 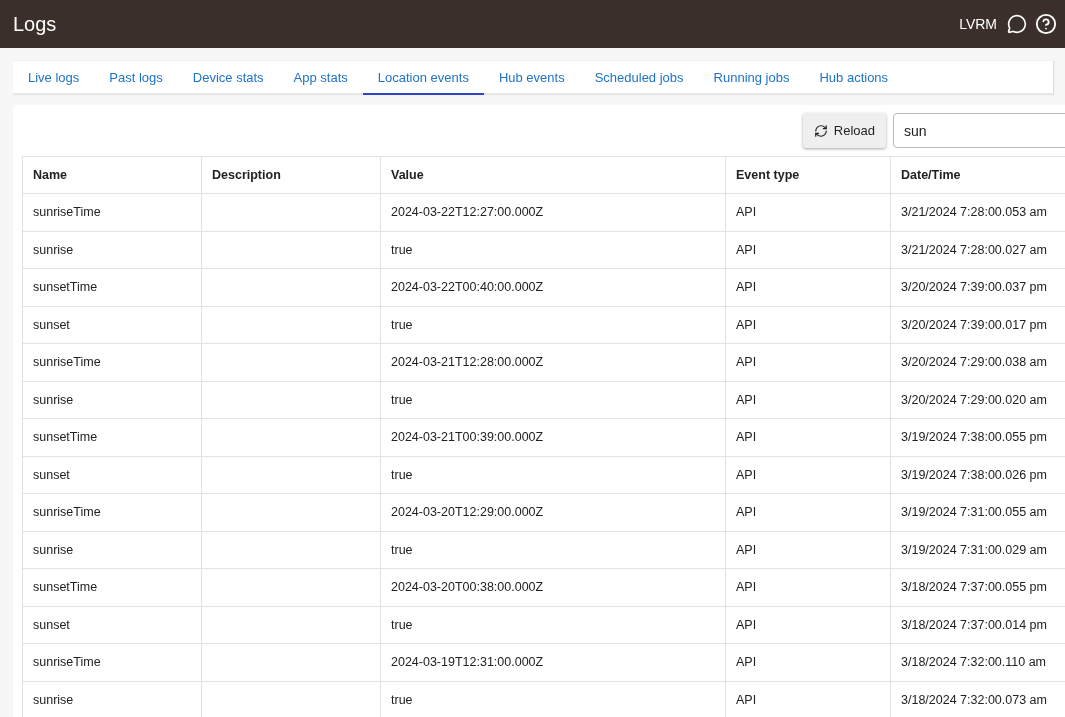 I want to click on column-header: Description, so click(x=291, y=175).